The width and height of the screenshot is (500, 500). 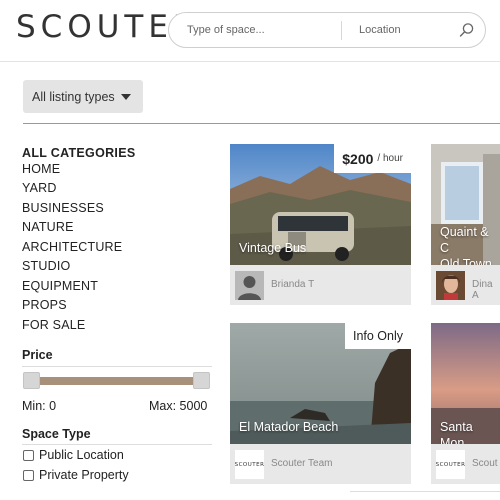 I want to click on listing-footer: Dina A, so click(x=465, y=285).